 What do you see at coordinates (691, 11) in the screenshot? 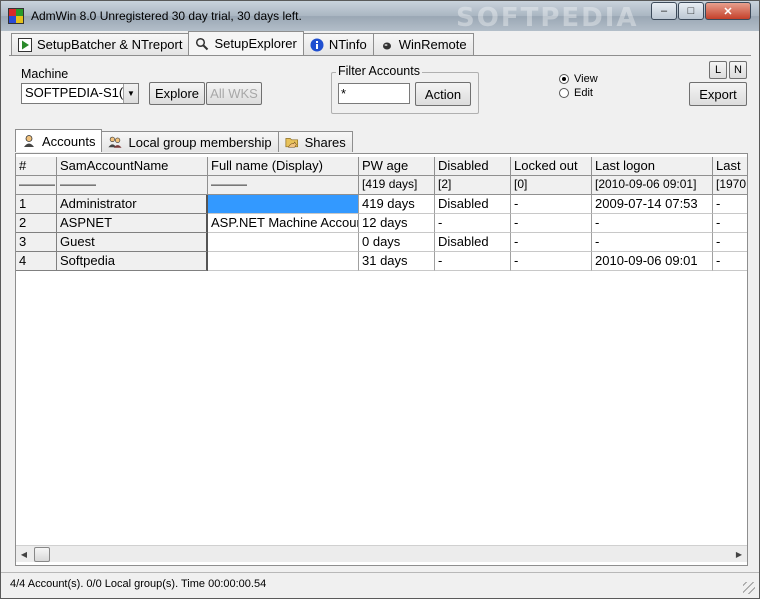
I see `maximize-button: □` at bounding box center [691, 11].